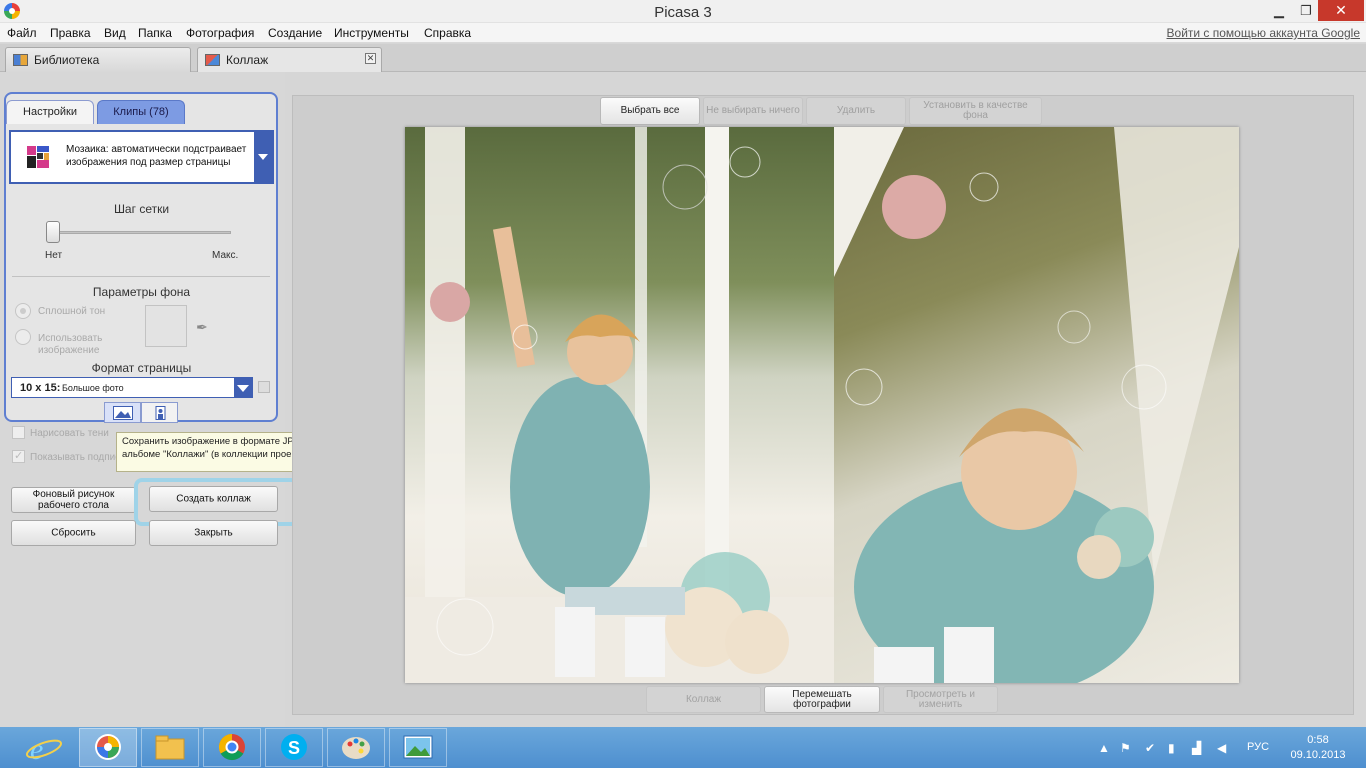 This screenshot has width=1366, height=768. Describe the element at coordinates (18, 456) in the screenshot. I see `show-captions-checkbox` at that location.